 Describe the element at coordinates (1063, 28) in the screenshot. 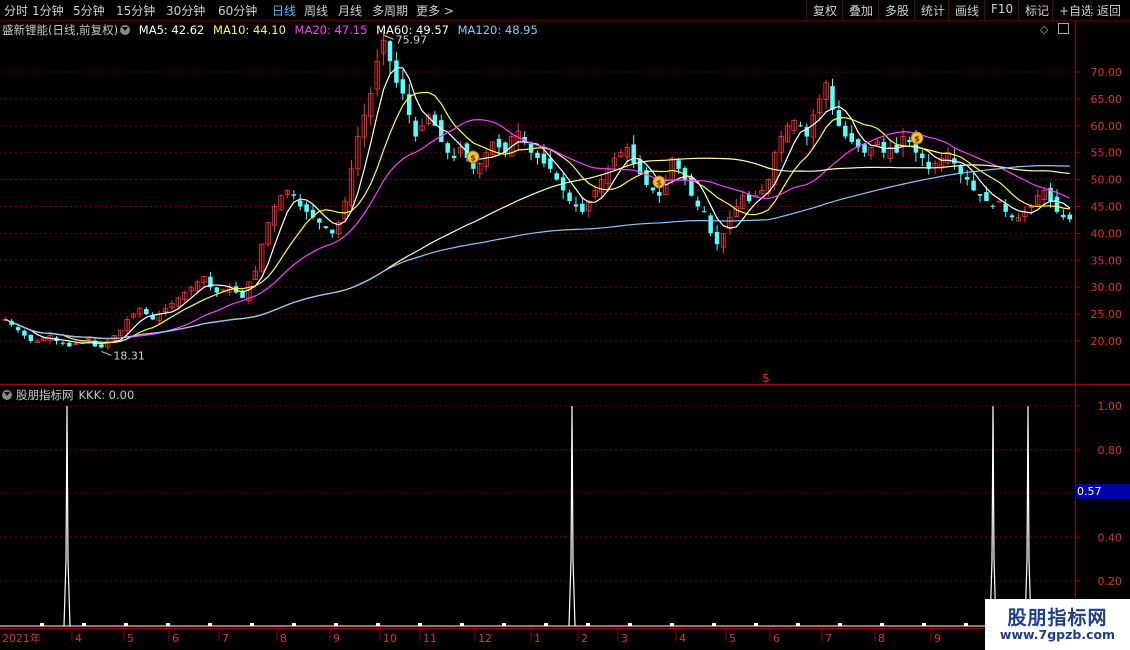

I see `panel-toggle-icon` at that location.